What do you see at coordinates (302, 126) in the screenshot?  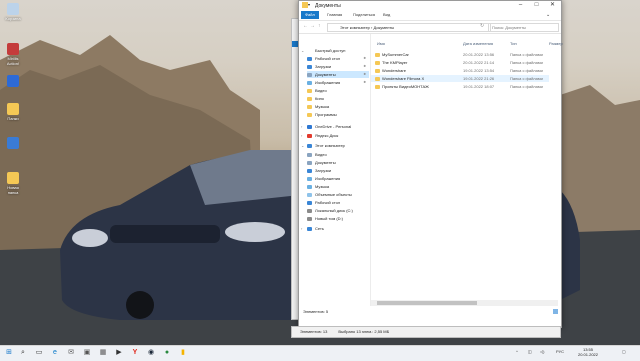 I see `chevron-right-icon: ›` at bounding box center [302, 126].